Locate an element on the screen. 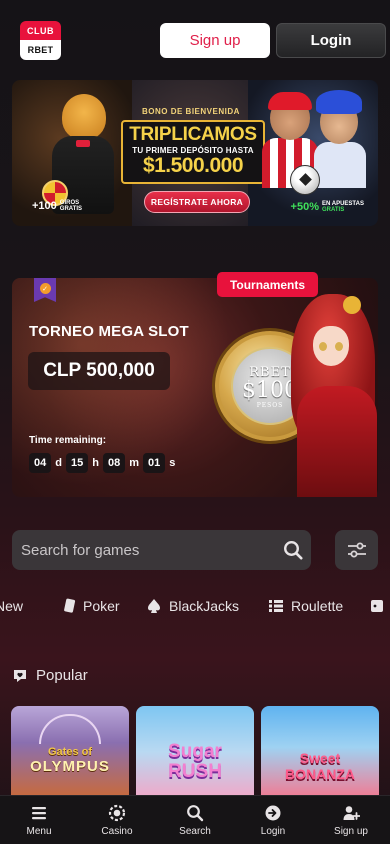 This screenshot has width=390, height=844. bet-bonus-percent: +50% is located at coordinates (304, 207).